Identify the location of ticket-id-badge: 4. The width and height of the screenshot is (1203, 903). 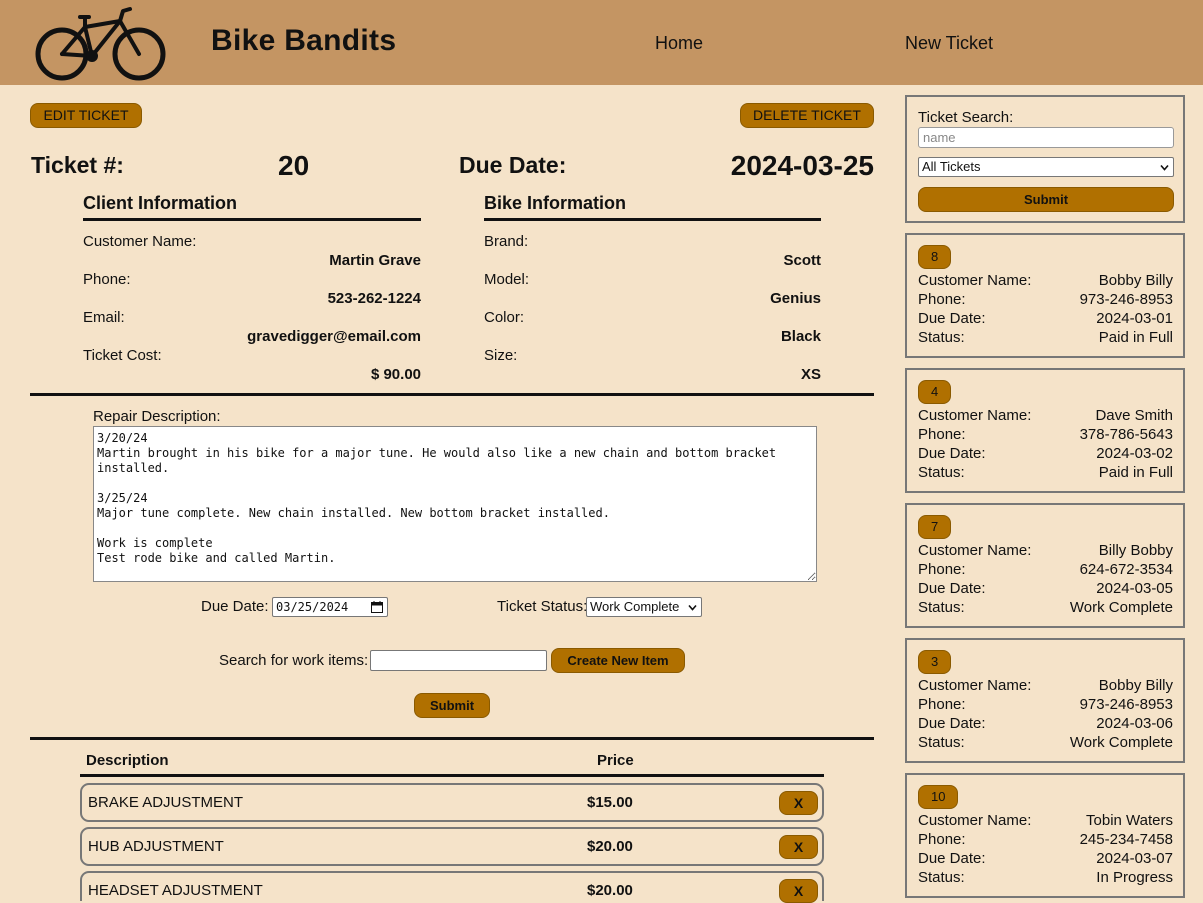
(935, 392).